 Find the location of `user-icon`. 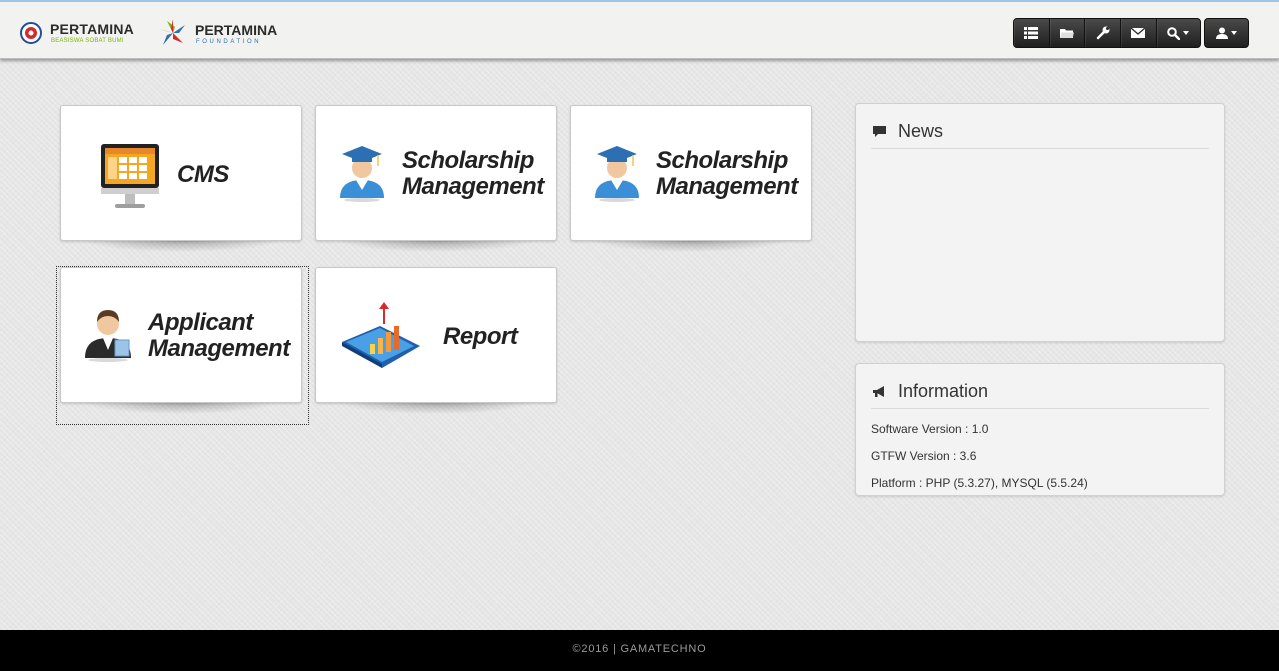

user-icon is located at coordinates (1222, 33).